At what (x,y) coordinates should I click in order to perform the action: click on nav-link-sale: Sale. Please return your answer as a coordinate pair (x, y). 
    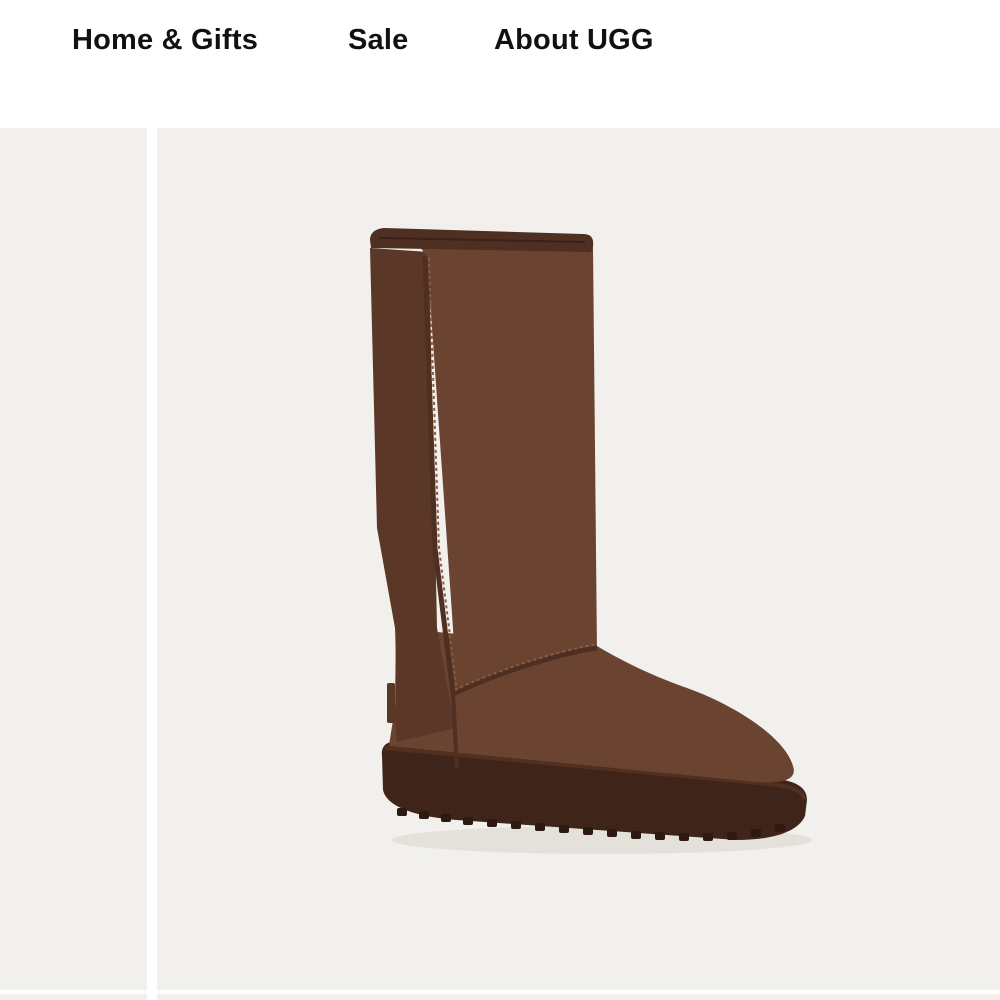
    Looking at the image, I should click on (378, 40).